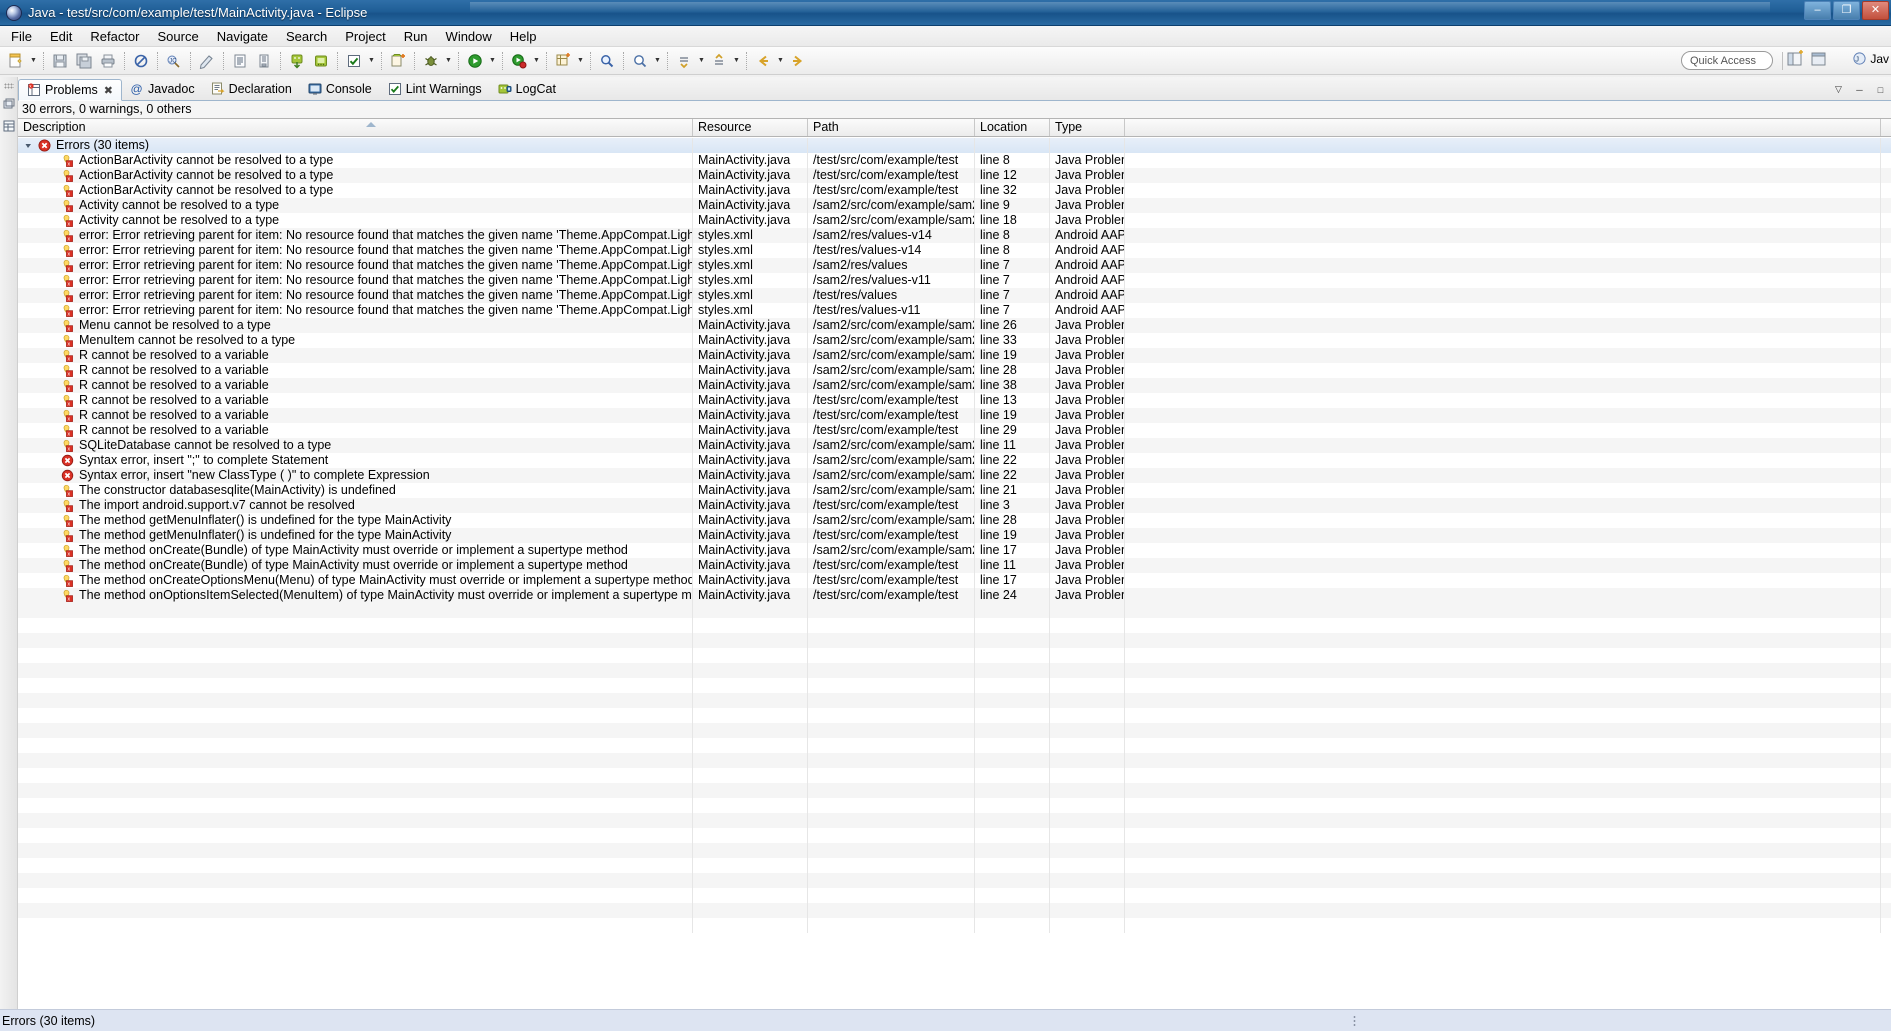  Describe the element at coordinates (9, 126) in the screenshot. I see `problems-fastview-icon` at that location.